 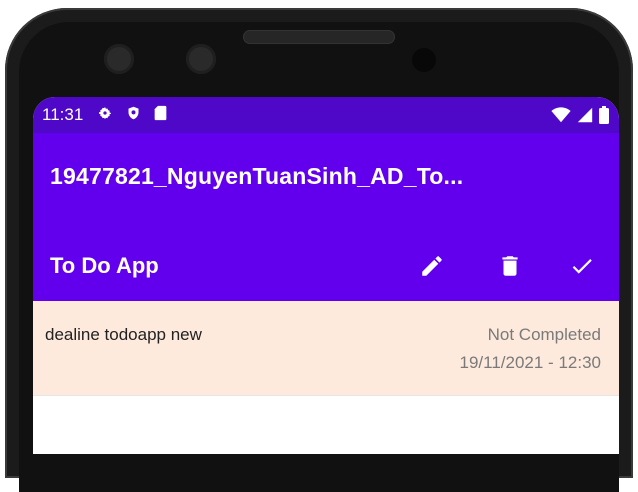 I want to click on front-camera-icon, so click(x=119, y=59).